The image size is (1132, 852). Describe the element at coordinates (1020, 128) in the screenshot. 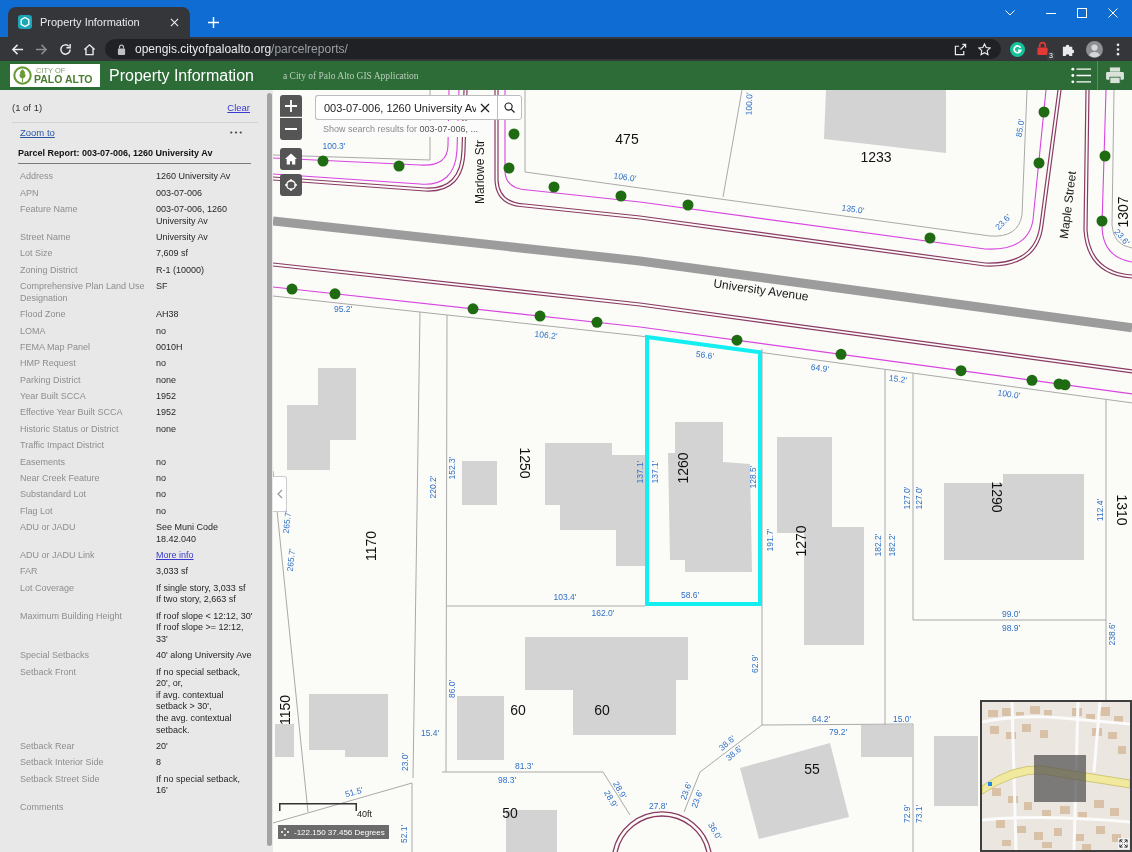

I see `dimension-label: 85.0'` at that location.